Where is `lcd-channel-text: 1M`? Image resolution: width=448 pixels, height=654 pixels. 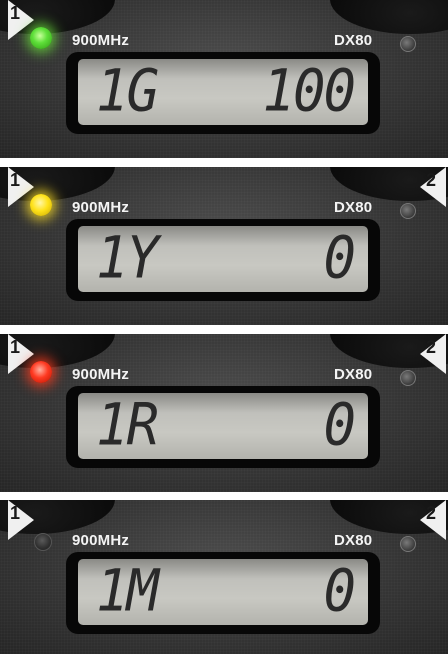
lcd-channel-text: 1M is located at coordinates (127, 590).